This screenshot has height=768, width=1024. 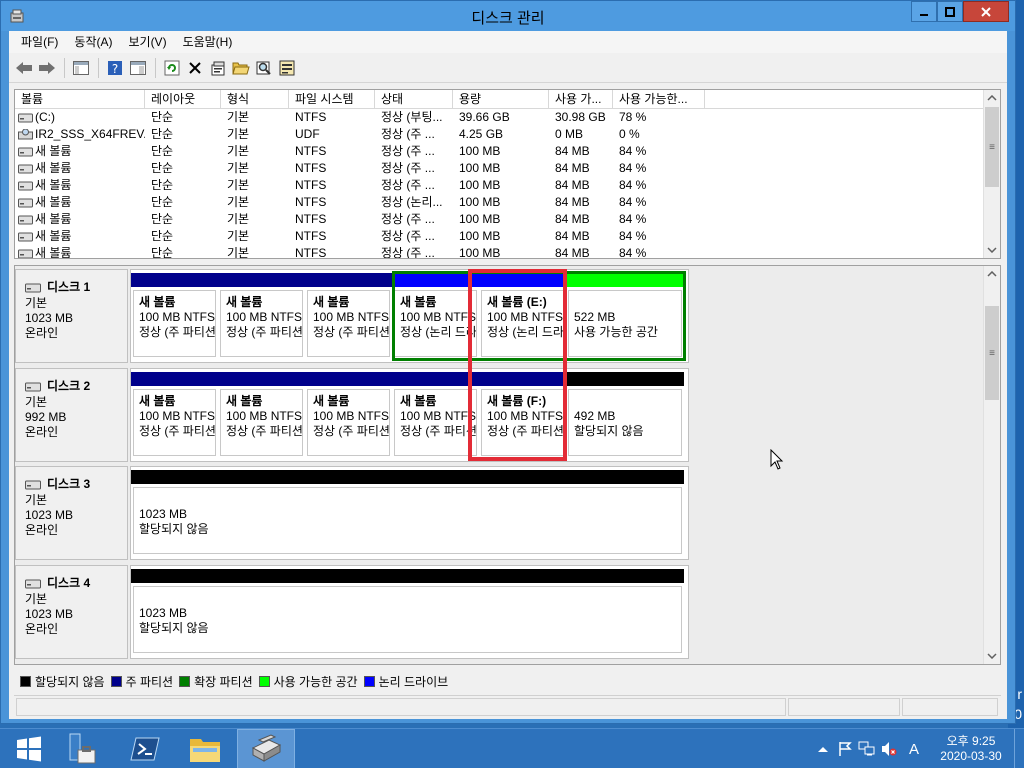 I want to click on disk-size: 1023 MB, so click(x=49, y=614).